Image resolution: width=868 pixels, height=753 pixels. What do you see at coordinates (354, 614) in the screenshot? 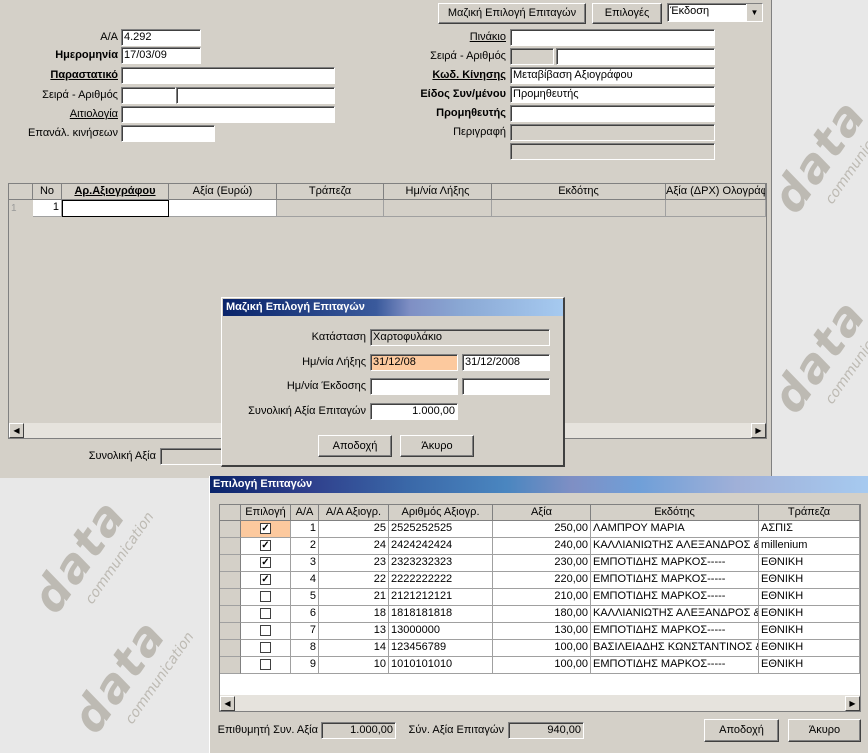
I see `aa-cheque-cell: 18` at bounding box center [354, 614].